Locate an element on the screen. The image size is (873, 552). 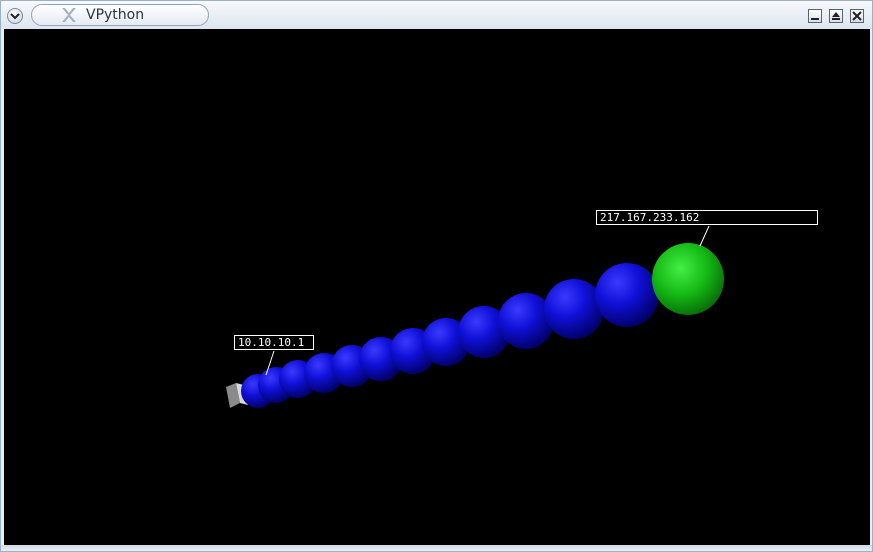
end-label-leader is located at coordinates (704, 236).